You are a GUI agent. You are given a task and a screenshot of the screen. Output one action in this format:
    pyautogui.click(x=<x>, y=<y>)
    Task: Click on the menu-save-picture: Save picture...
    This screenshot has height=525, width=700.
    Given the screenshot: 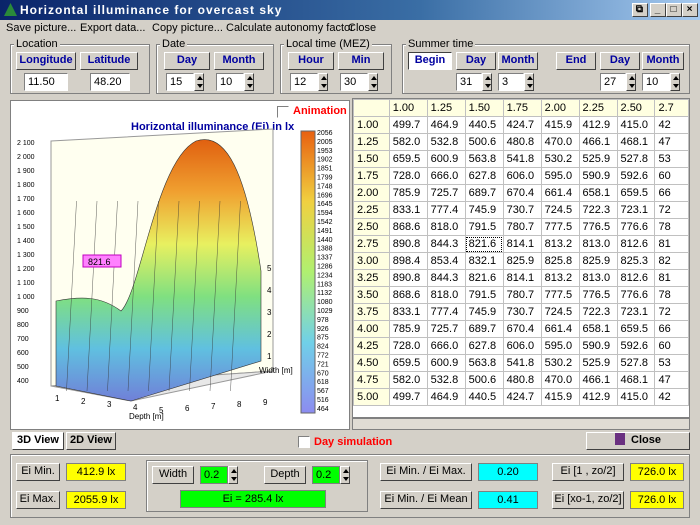 What is the action you would take?
    pyautogui.click(x=41, y=28)
    